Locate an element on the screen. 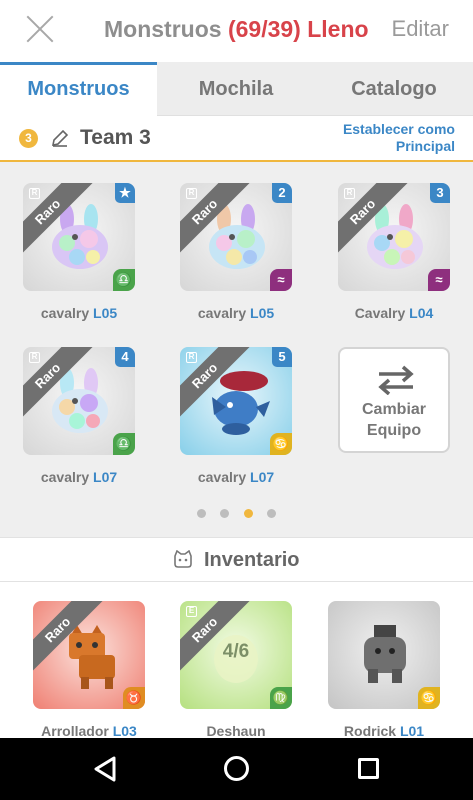  team-slot: Raro R ★ ♎ cavalry L05 is located at coordinates (79, 252).